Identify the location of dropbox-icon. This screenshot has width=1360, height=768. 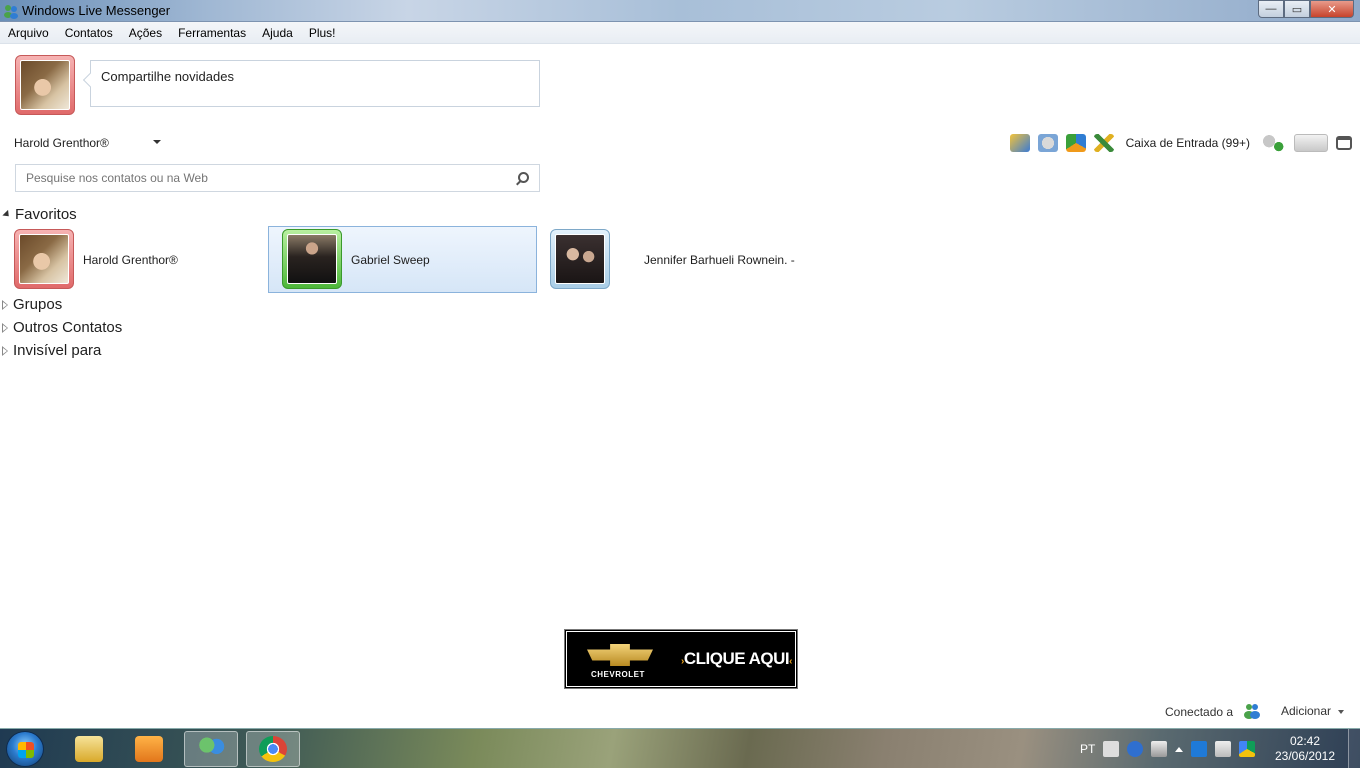
(1199, 749).